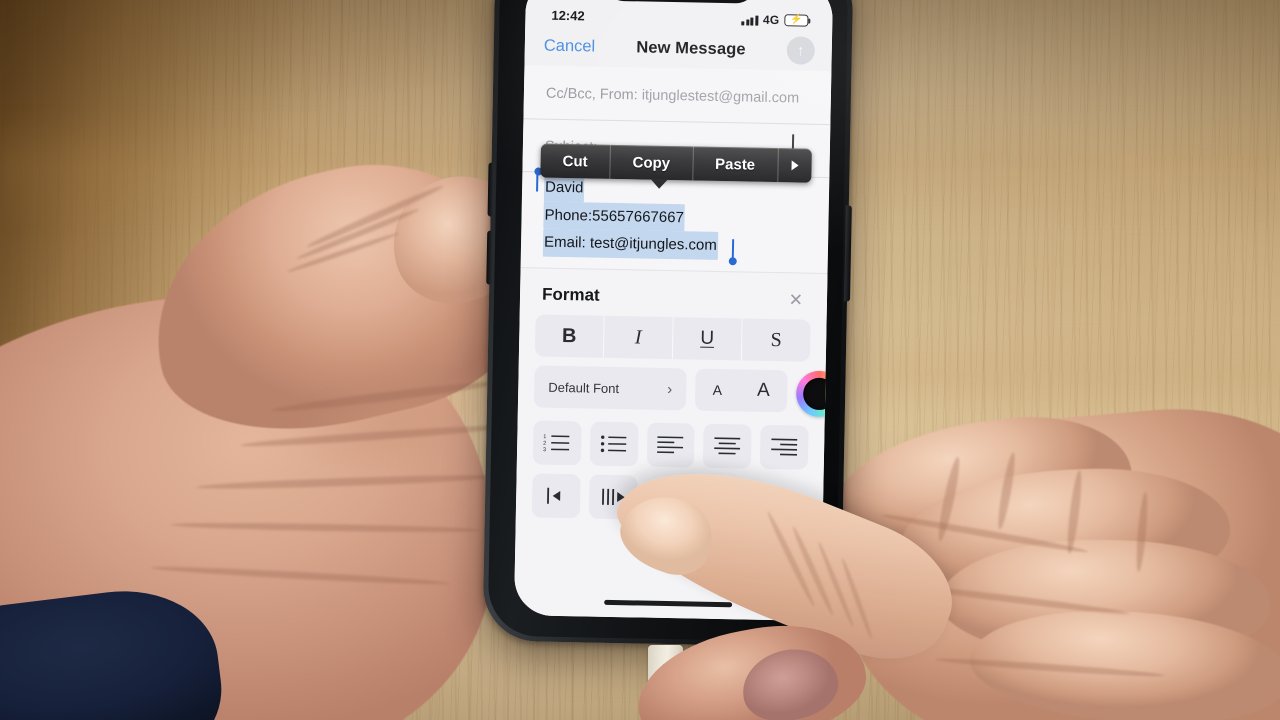  Describe the element at coordinates (569, 336) in the screenshot. I see `bold-button: B` at that location.